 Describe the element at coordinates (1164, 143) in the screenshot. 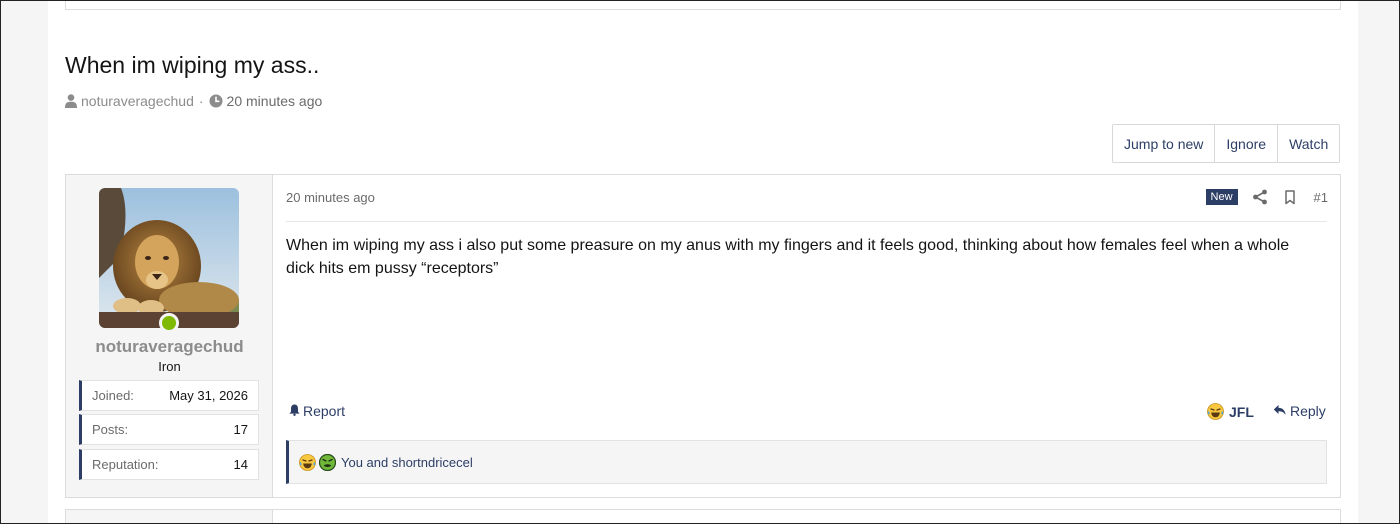

I see `jump-to-new-button: Jump to new` at that location.